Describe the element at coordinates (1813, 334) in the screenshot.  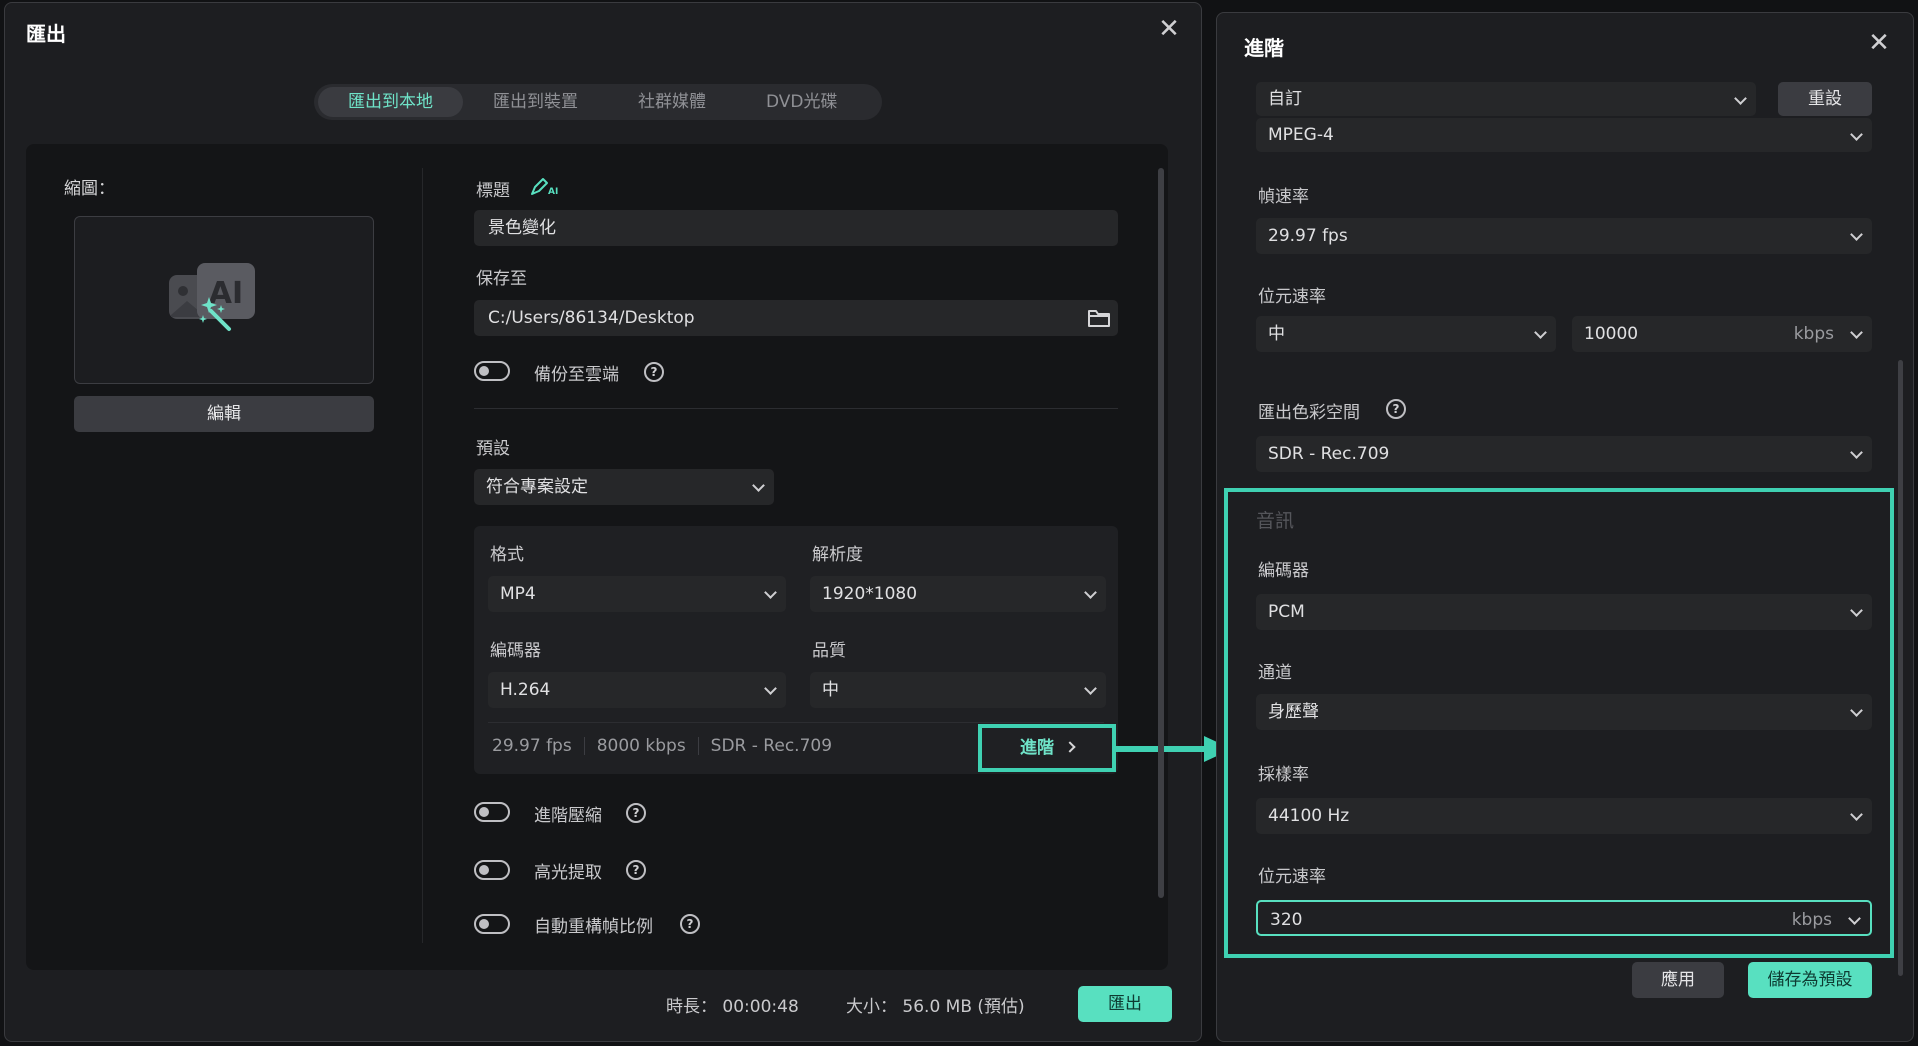
I see `video-bitrate-unit: kbps` at that location.